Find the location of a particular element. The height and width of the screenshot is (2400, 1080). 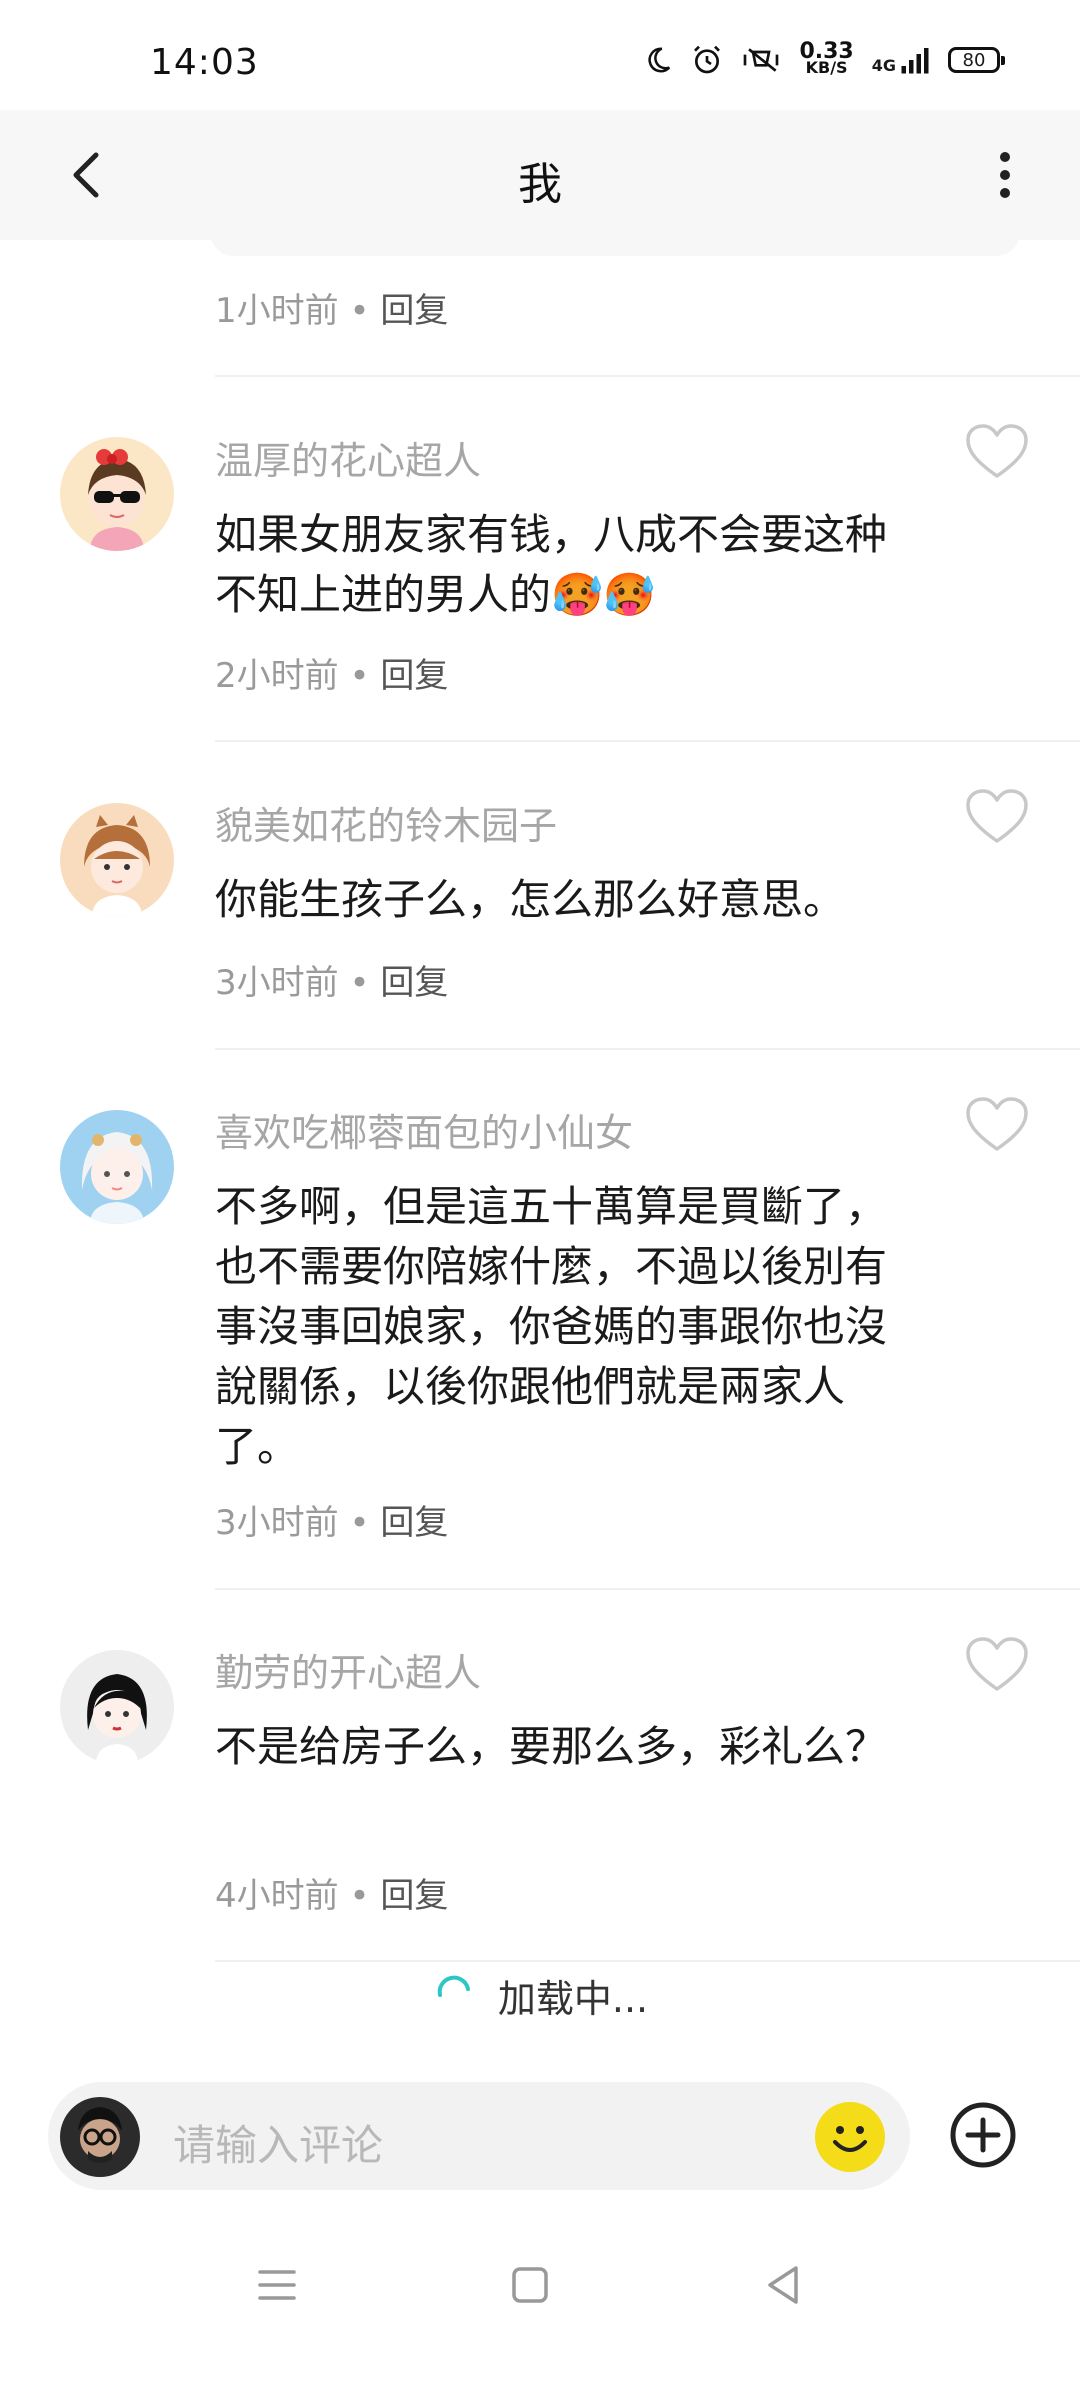

smiley-icon is located at coordinates (850, 2137).